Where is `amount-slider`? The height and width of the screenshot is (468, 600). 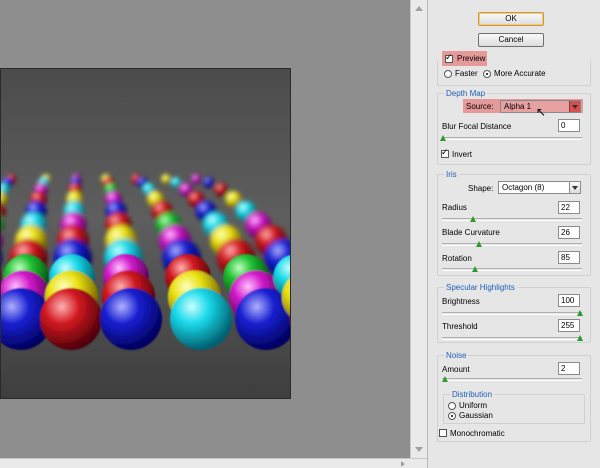
amount-slider is located at coordinates (512, 379).